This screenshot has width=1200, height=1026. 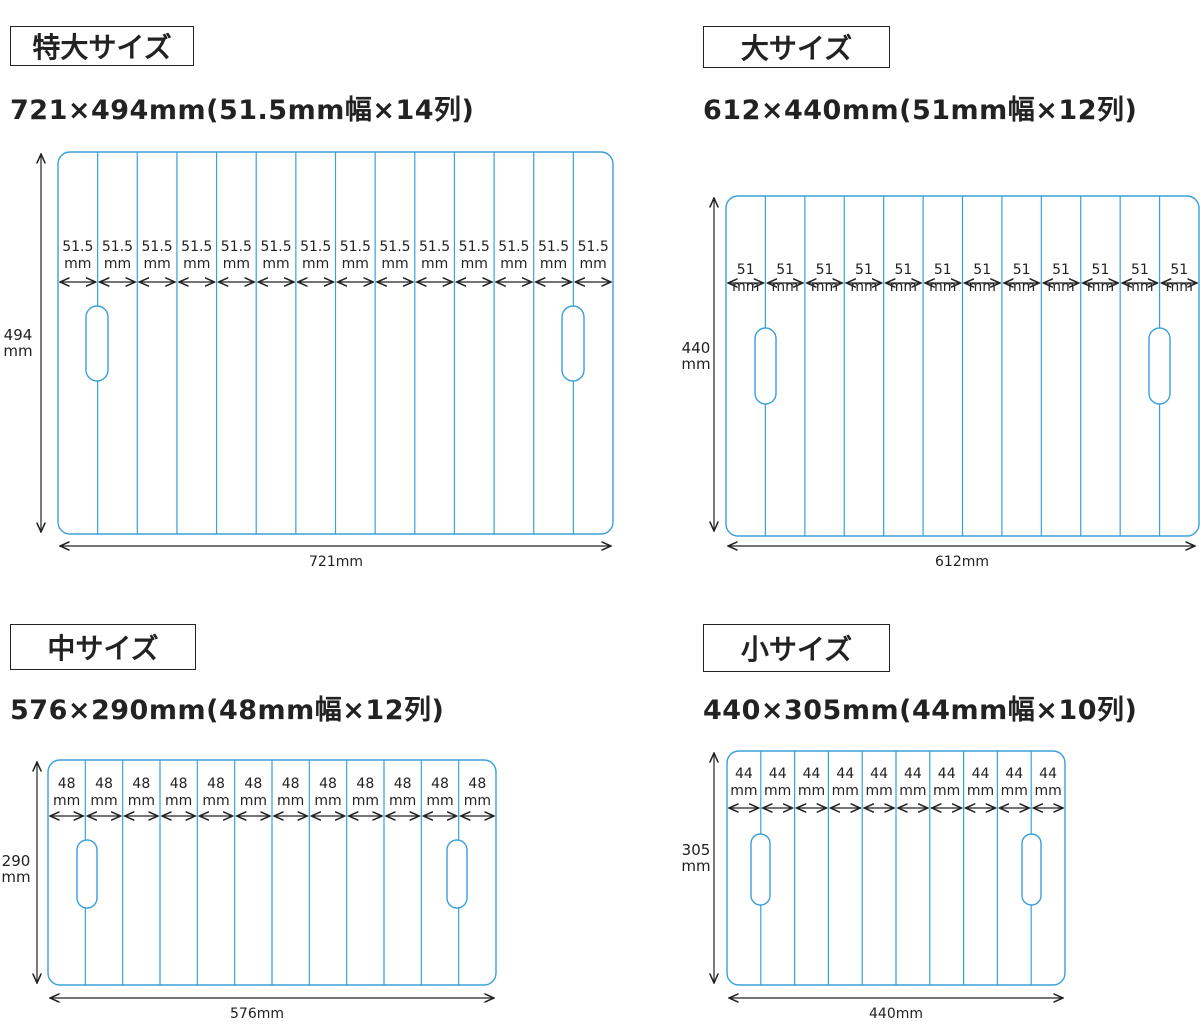 What do you see at coordinates (242, 110) in the screenshot?
I see `size-spec-text: 721×494mm(51.5mm幅×14列)` at bounding box center [242, 110].